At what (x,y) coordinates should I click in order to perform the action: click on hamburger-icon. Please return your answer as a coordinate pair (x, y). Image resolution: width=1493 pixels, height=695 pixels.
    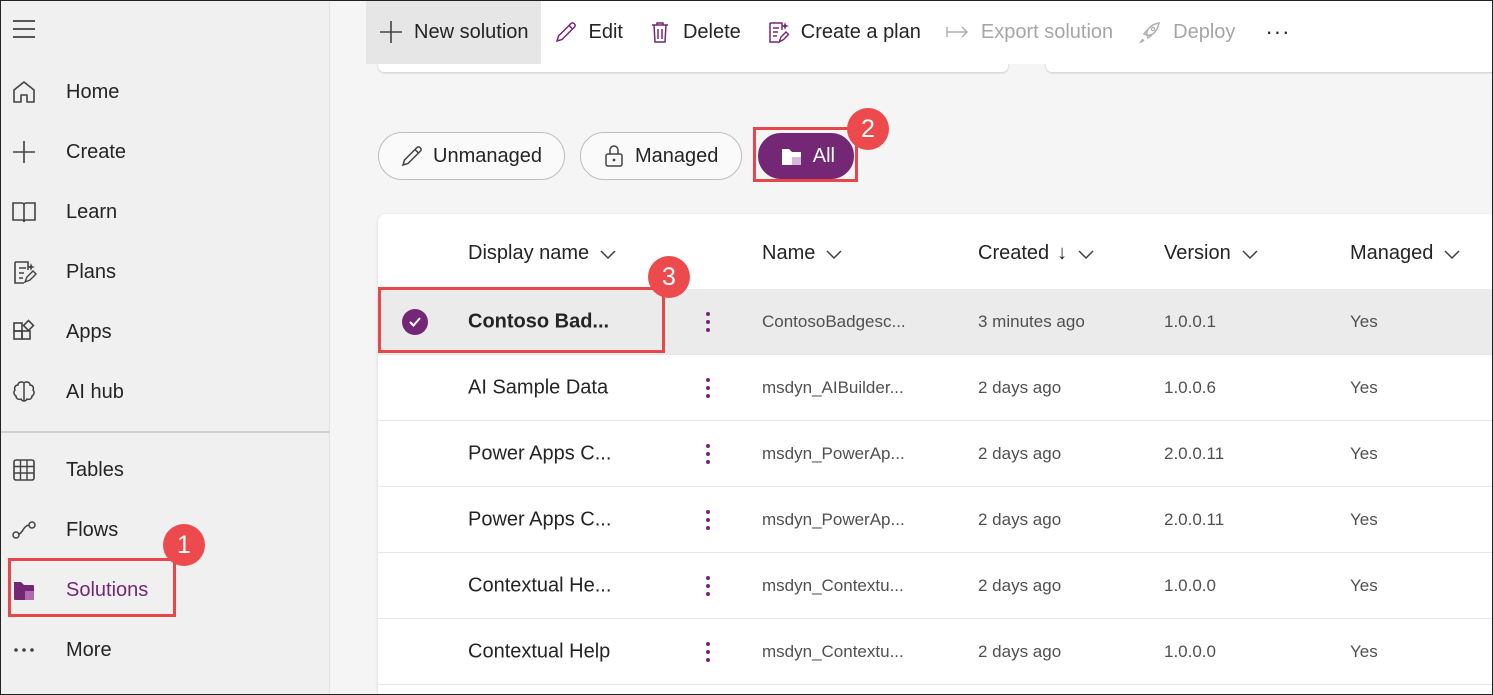
    Looking at the image, I should click on (24, 29).